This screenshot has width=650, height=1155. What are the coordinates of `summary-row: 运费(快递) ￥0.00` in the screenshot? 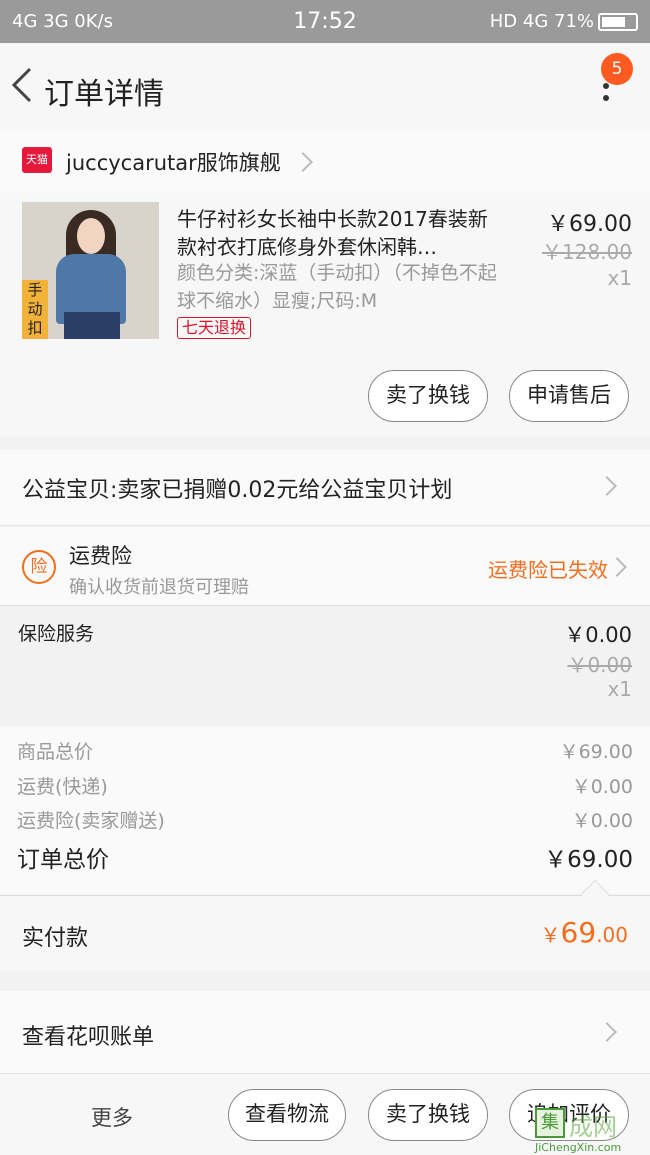 It's located at (325, 785).